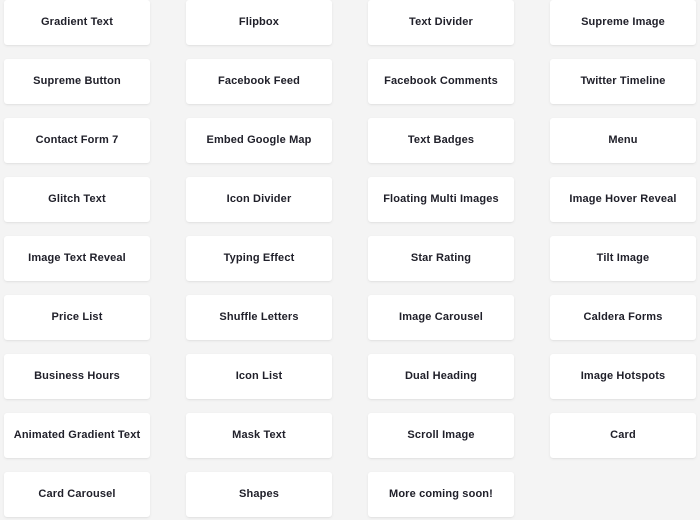  I want to click on widget-card: Icon List, so click(259, 376).